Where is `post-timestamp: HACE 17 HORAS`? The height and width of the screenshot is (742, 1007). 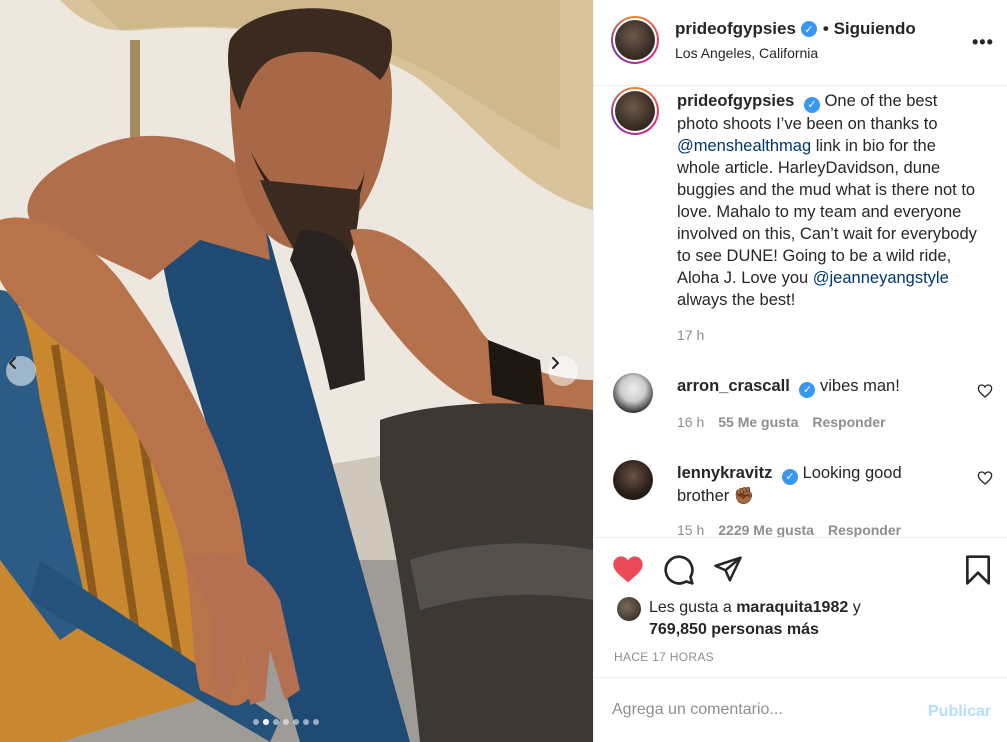
post-timestamp: HACE 17 HORAS is located at coordinates (664, 657).